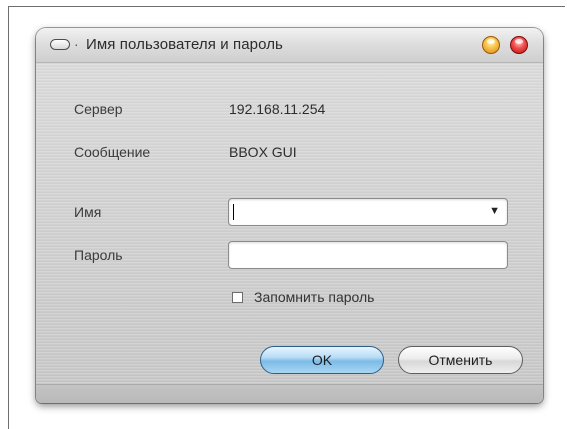  I want to click on dropdown-arrow-icon: ▼, so click(494, 211).